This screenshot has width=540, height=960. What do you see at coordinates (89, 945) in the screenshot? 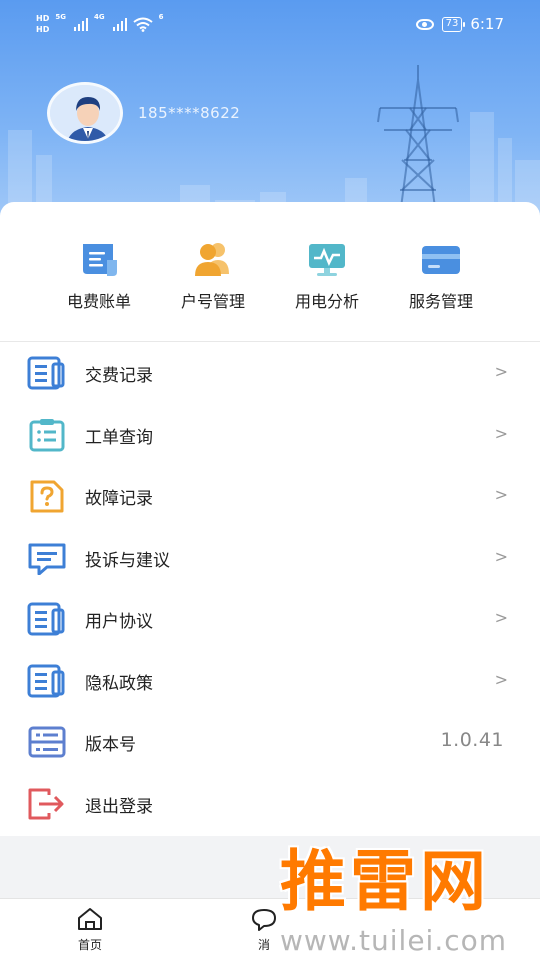
I see `tab-label: 首页` at bounding box center [89, 945].